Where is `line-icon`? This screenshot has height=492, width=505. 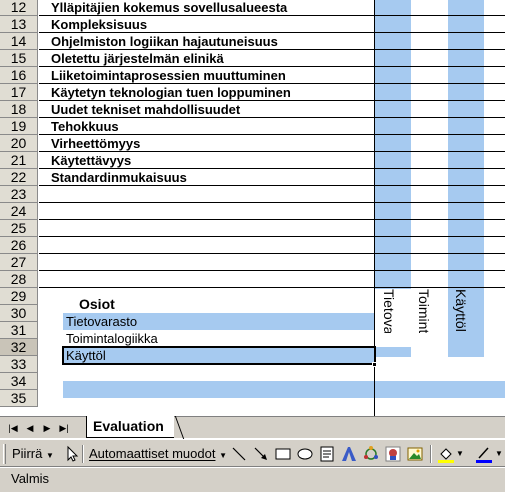 line-icon is located at coordinates (239, 454).